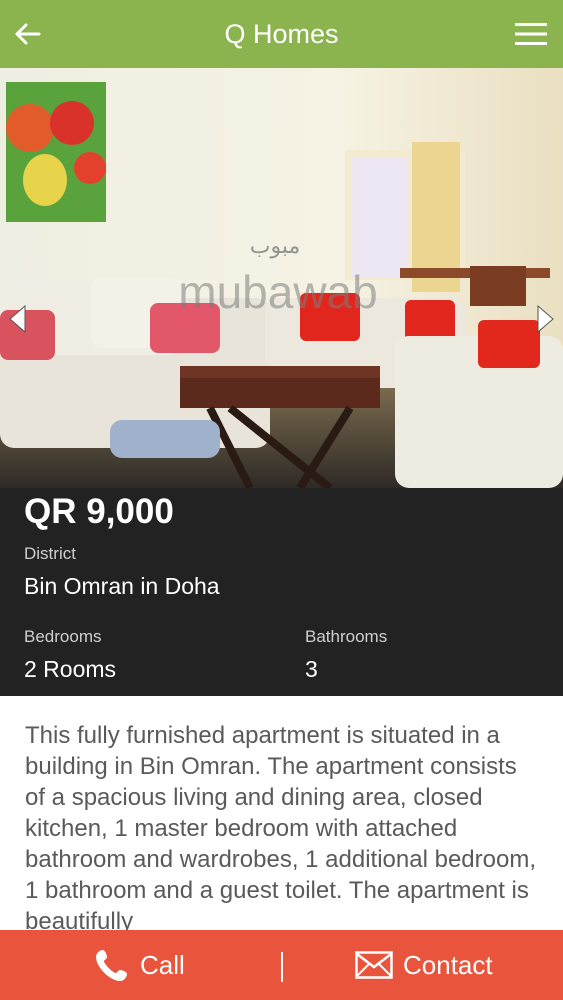  Describe the element at coordinates (50, 553) in the screenshot. I see `district-label: District` at that location.